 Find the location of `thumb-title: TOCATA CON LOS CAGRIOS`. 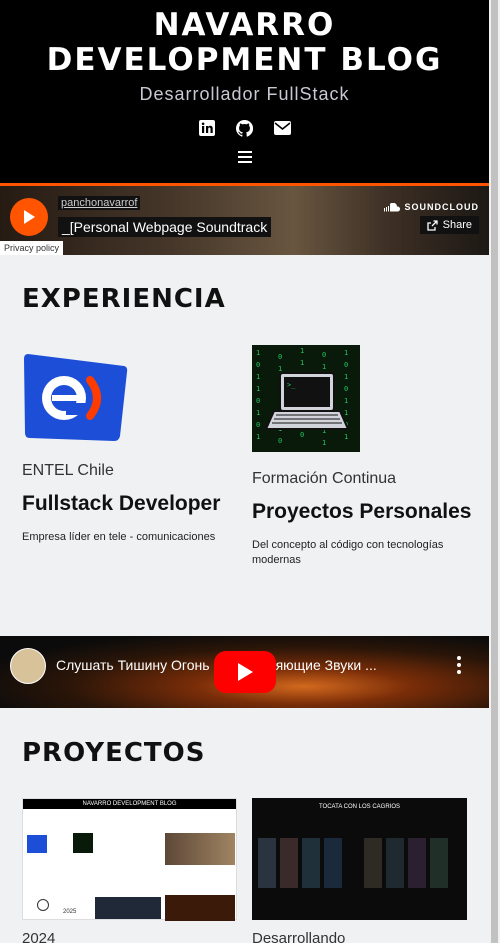

thumb-title: TOCATA CON LOS CAGRIOS is located at coordinates (359, 807).